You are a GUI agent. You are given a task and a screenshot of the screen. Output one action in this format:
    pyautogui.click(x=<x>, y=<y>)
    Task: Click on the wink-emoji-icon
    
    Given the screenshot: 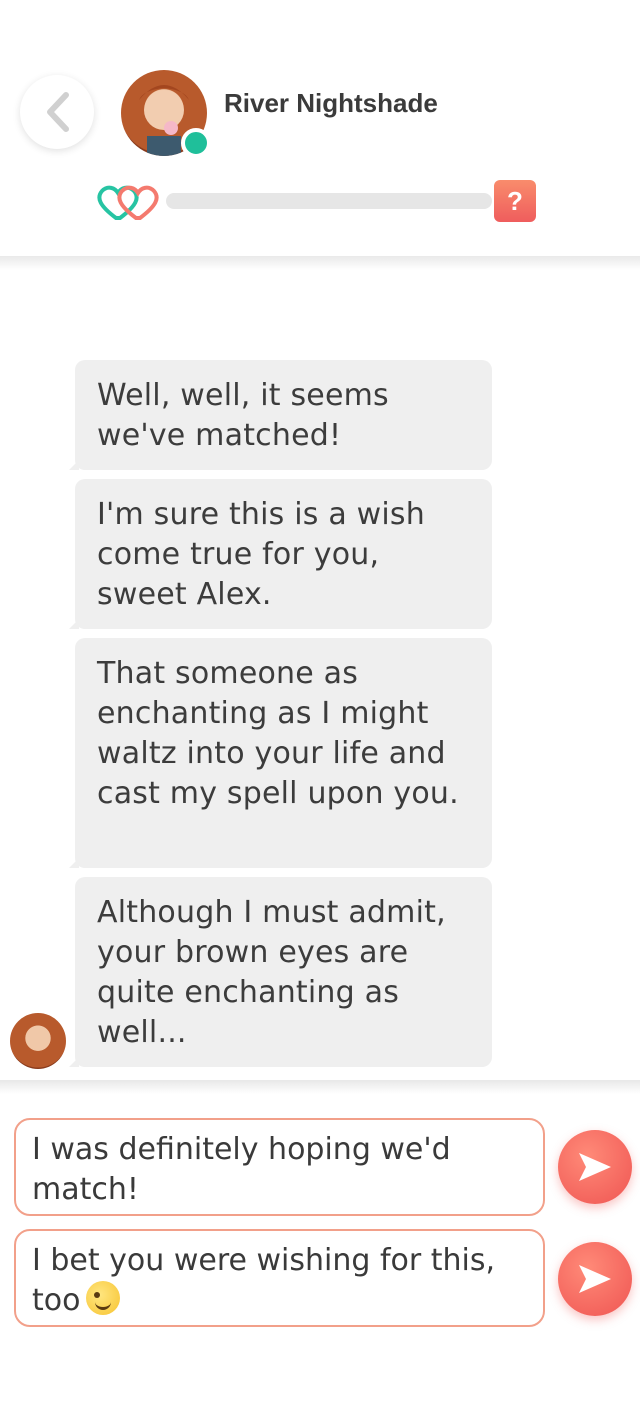 What is the action you would take?
    pyautogui.click(x=103, y=1298)
    